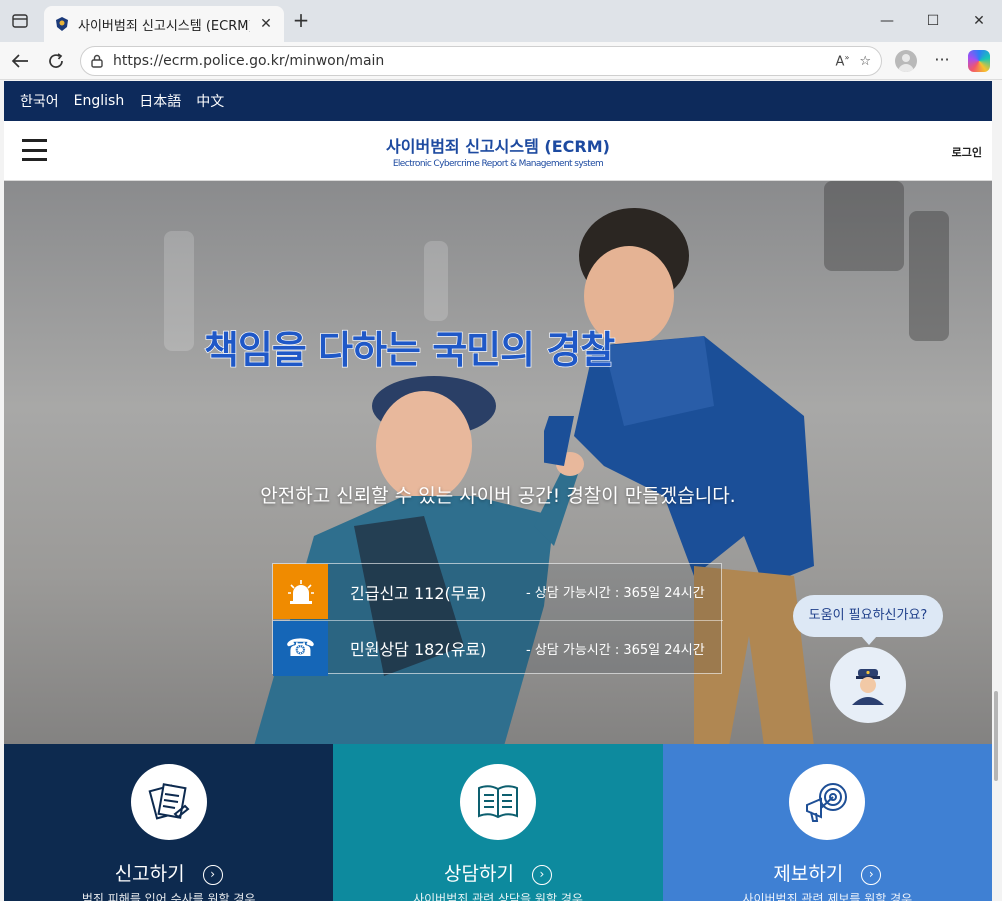  What do you see at coordinates (409, 349) in the screenshot?
I see `hero-headline: 책임을 다하는 국민의 경찰` at bounding box center [409, 349].